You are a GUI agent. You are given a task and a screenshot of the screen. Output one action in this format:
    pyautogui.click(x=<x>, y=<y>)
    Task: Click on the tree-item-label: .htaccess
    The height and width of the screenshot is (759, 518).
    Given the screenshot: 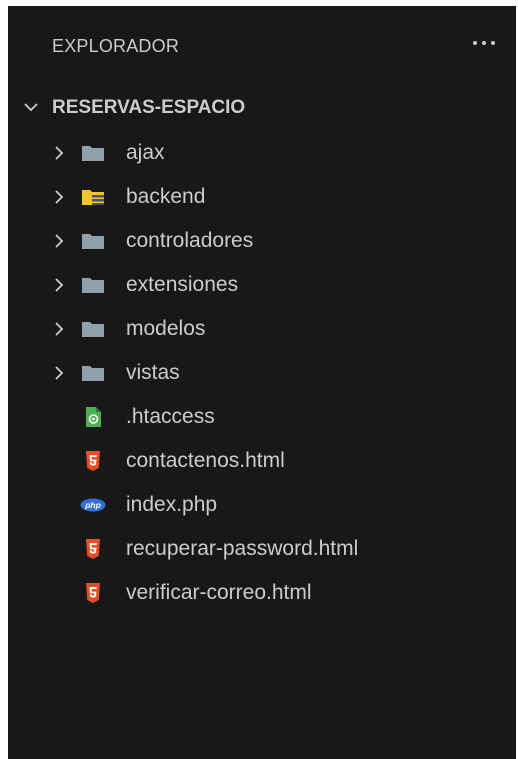 What is the action you would take?
    pyautogui.click(x=170, y=416)
    